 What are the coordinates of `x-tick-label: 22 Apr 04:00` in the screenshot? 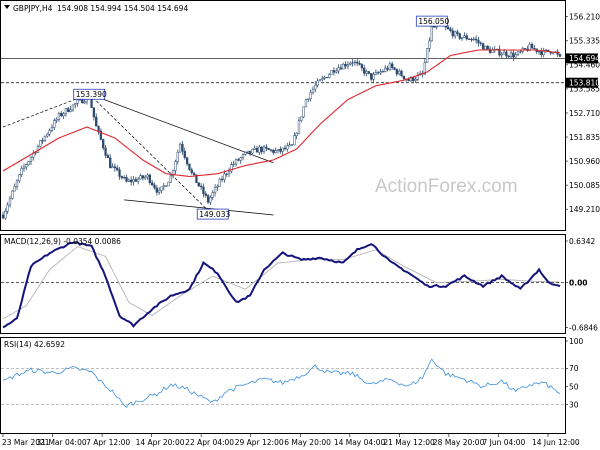 It's located at (209, 442).